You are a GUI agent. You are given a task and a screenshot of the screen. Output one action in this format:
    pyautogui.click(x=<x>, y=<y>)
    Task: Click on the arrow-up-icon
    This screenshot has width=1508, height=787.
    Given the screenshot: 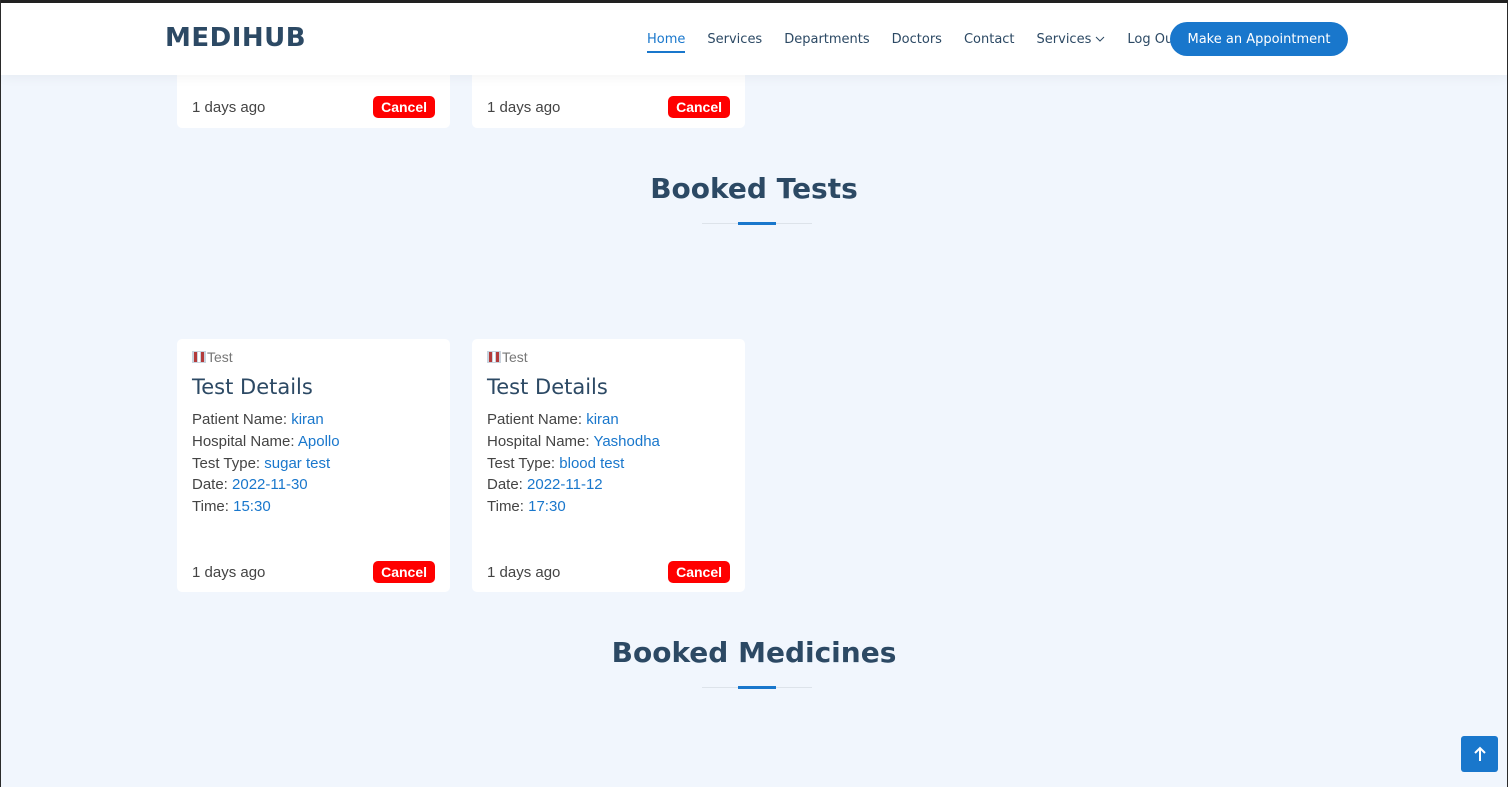 What is the action you would take?
    pyautogui.click(x=1479, y=753)
    